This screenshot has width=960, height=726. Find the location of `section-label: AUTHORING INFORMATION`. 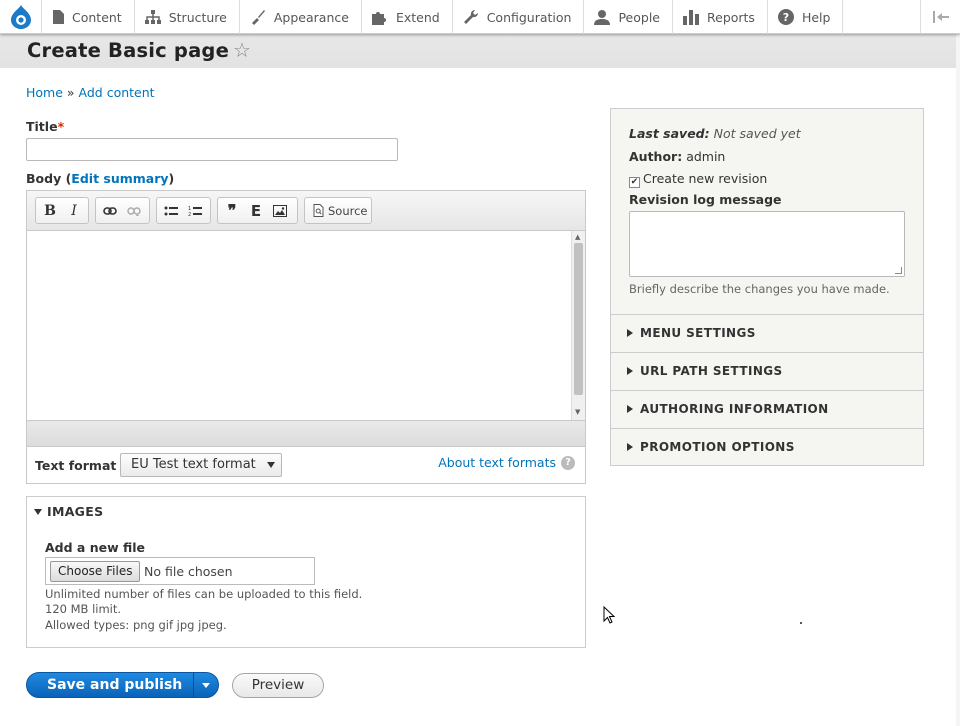

section-label: AUTHORING INFORMATION is located at coordinates (734, 409).